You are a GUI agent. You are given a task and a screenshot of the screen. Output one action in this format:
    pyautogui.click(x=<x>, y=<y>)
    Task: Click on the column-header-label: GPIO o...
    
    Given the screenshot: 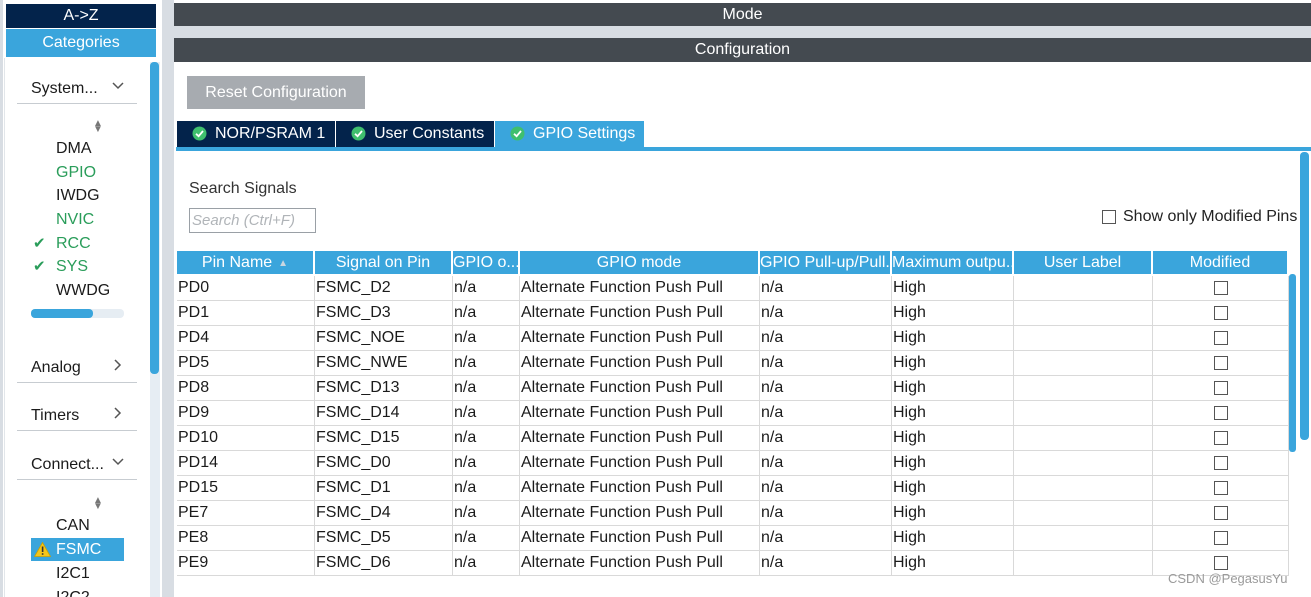 What is the action you would take?
    pyautogui.click(x=486, y=262)
    